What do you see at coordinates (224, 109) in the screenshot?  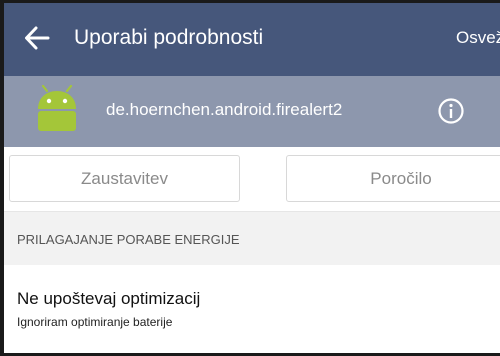 I see `package-name: de.hoernchen.android.firealert2` at bounding box center [224, 109].